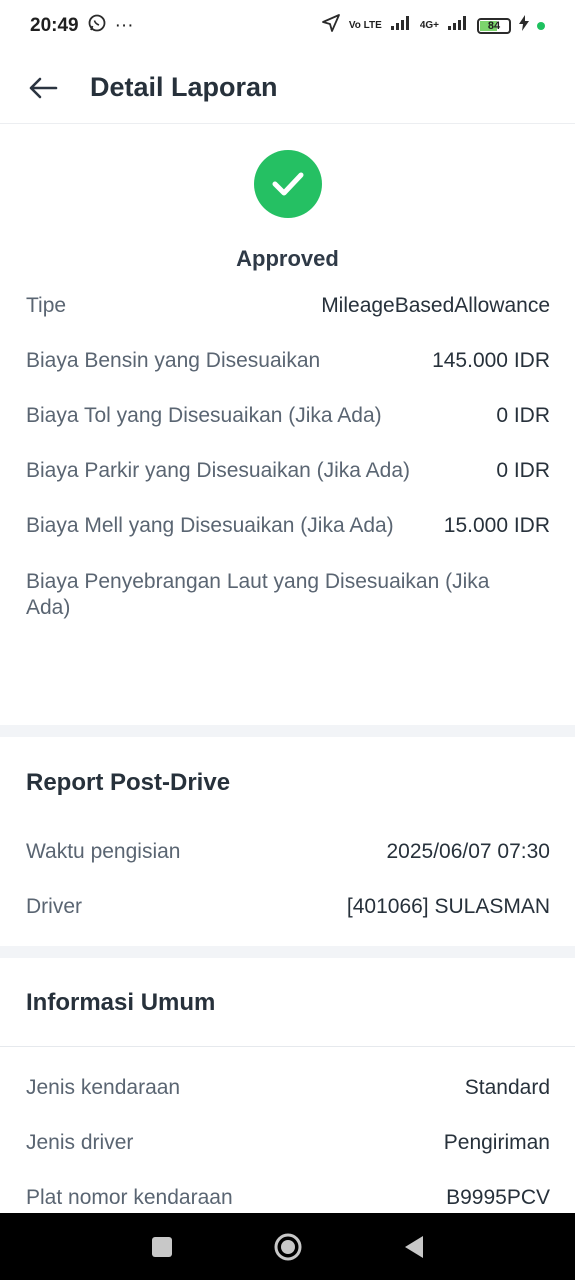  Describe the element at coordinates (103, 851) in the screenshot. I see `row-label: Waktu pengisian` at that location.